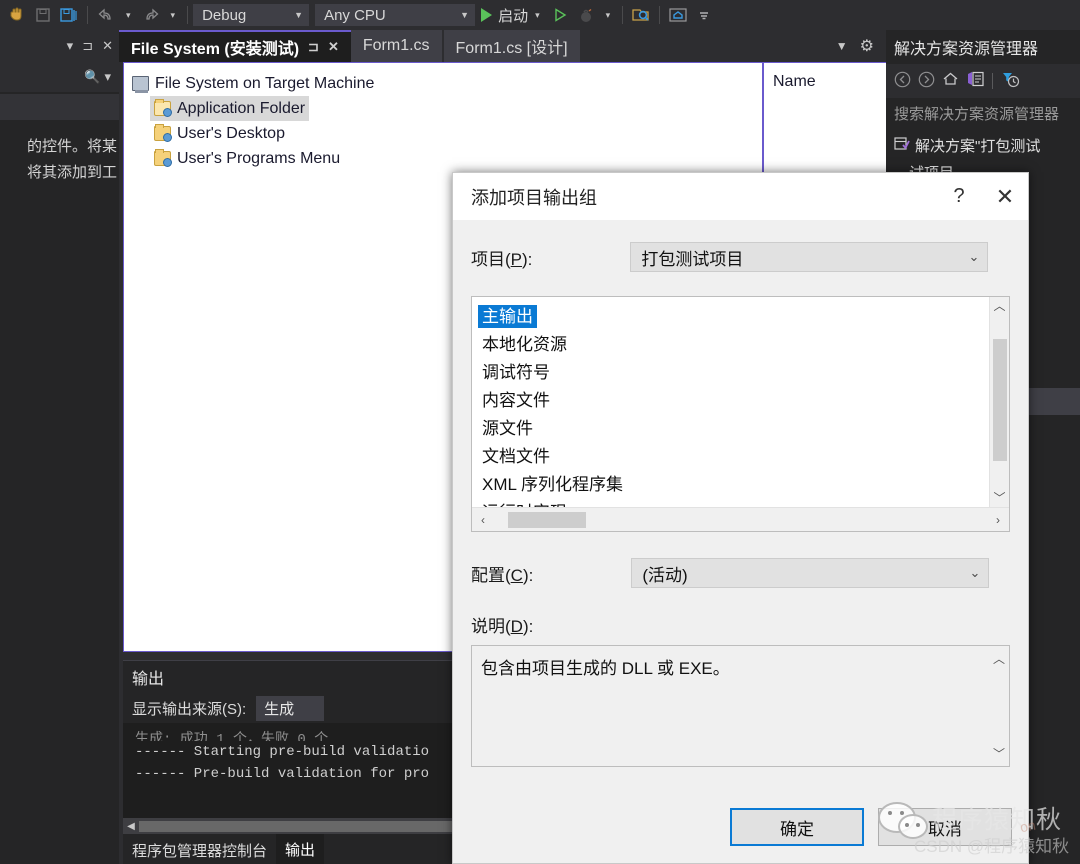  I want to click on list-item: 源文件, so click(733, 429).